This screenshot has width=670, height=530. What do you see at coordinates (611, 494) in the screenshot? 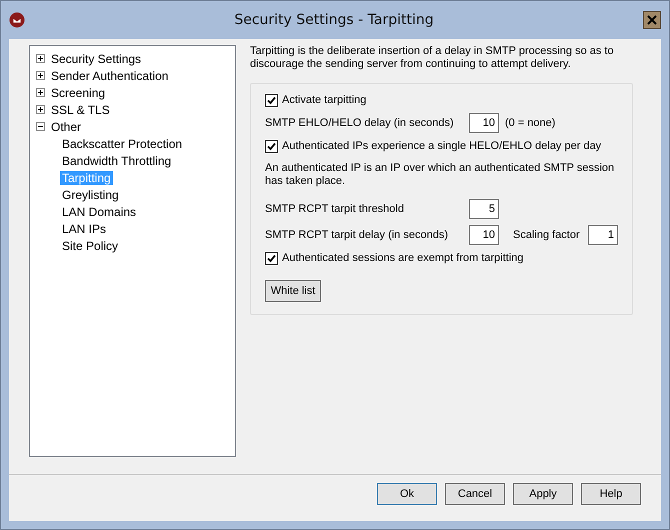
I see `dialog-button: Help` at bounding box center [611, 494].